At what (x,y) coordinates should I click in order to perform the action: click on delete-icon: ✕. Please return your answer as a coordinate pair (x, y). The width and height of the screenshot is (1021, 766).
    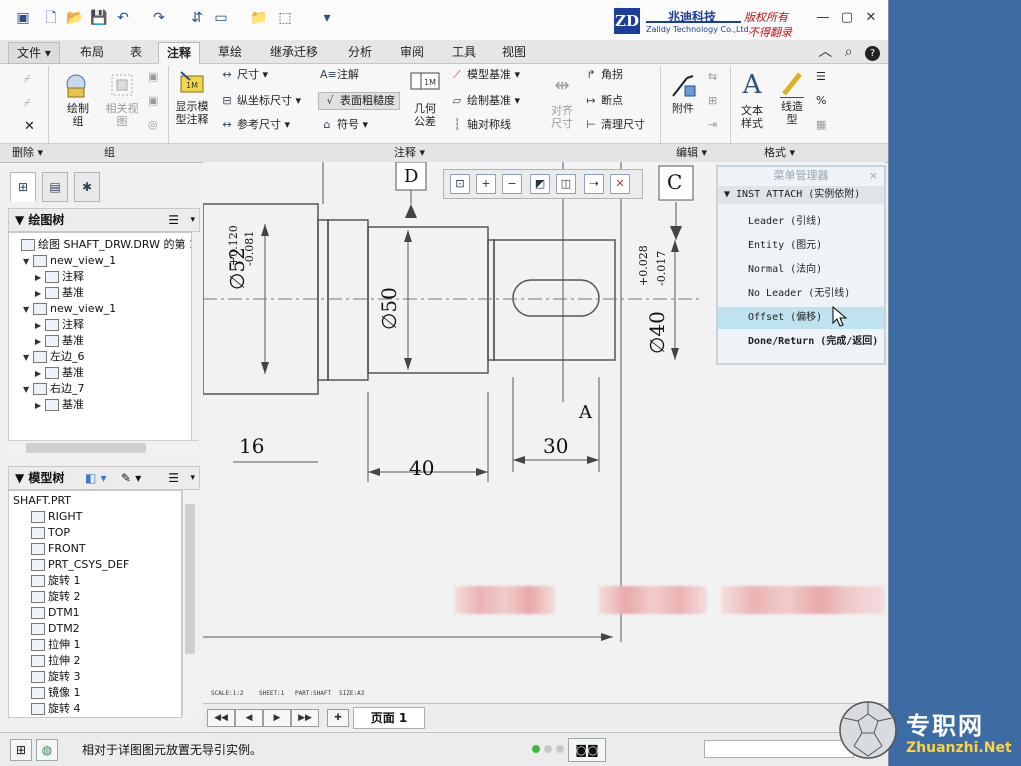
    Looking at the image, I should click on (29, 127).